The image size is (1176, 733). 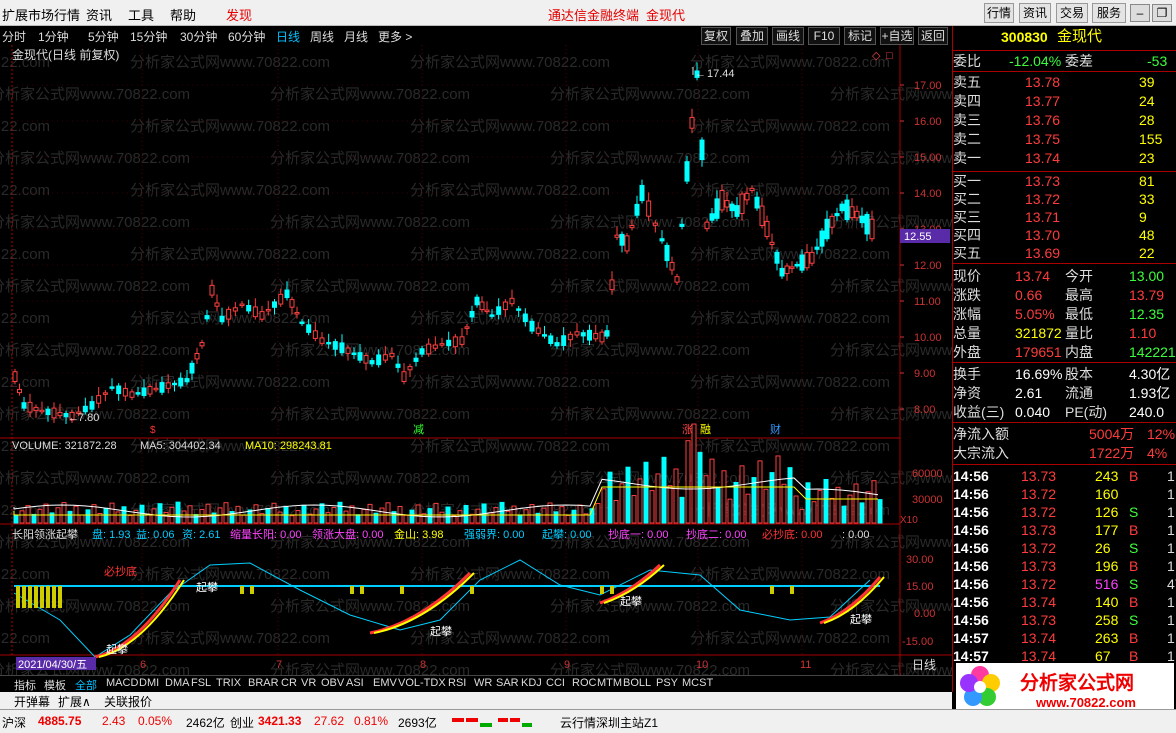 I want to click on tab-roc: ROC, so click(x=584, y=683).